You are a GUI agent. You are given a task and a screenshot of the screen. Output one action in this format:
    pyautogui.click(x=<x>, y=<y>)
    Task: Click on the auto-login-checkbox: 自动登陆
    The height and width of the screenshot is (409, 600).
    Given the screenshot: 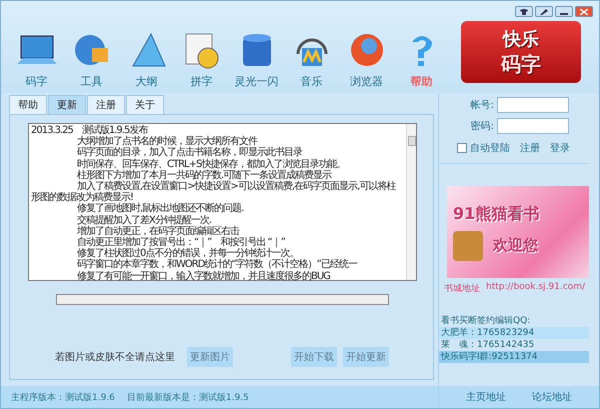 What is the action you would take?
    pyautogui.click(x=483, y=148)
    